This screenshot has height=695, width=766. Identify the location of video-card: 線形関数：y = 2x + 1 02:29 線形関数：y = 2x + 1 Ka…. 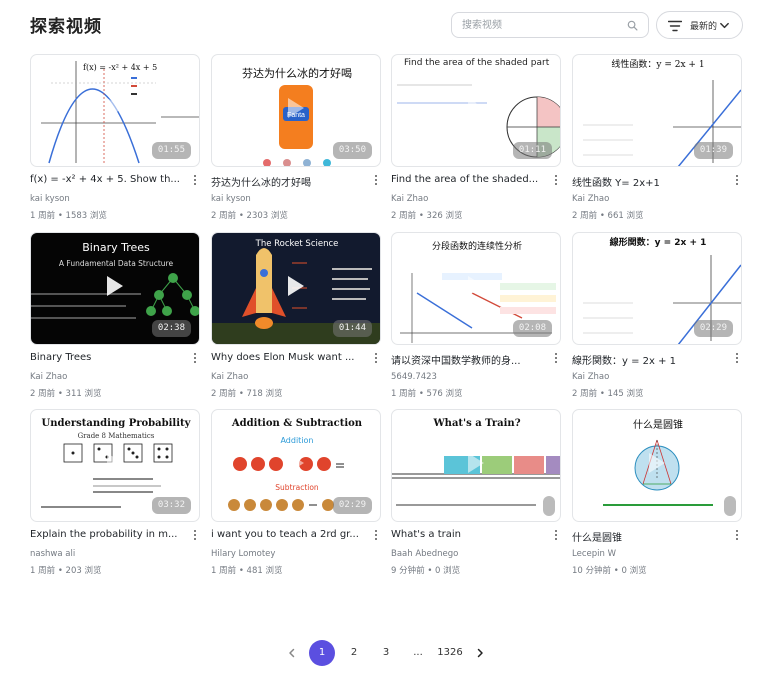
(657, 317).